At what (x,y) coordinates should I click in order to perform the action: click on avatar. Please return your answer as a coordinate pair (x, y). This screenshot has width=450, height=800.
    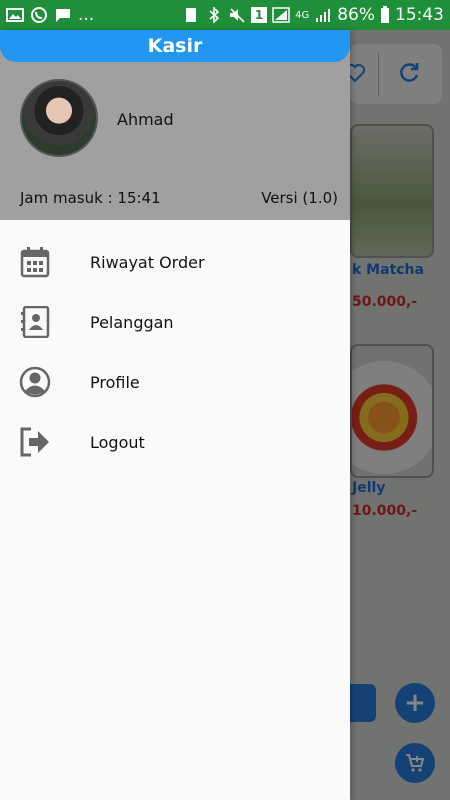
    Looking at the image, I should click on (59, 118).